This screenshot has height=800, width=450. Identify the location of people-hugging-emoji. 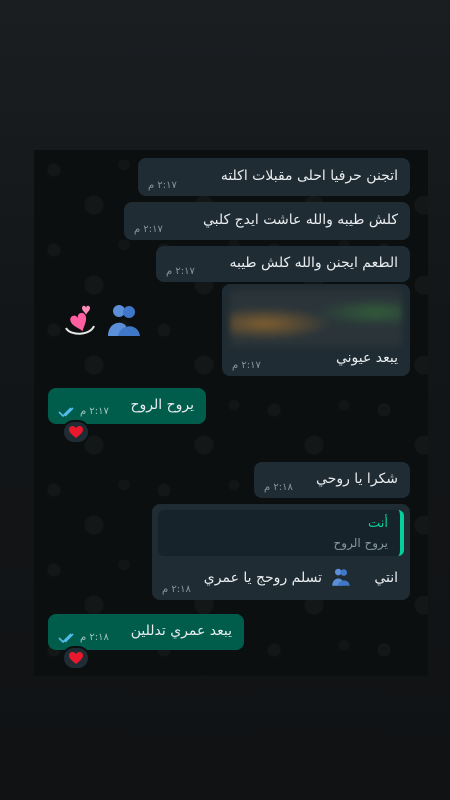
(124, 320).